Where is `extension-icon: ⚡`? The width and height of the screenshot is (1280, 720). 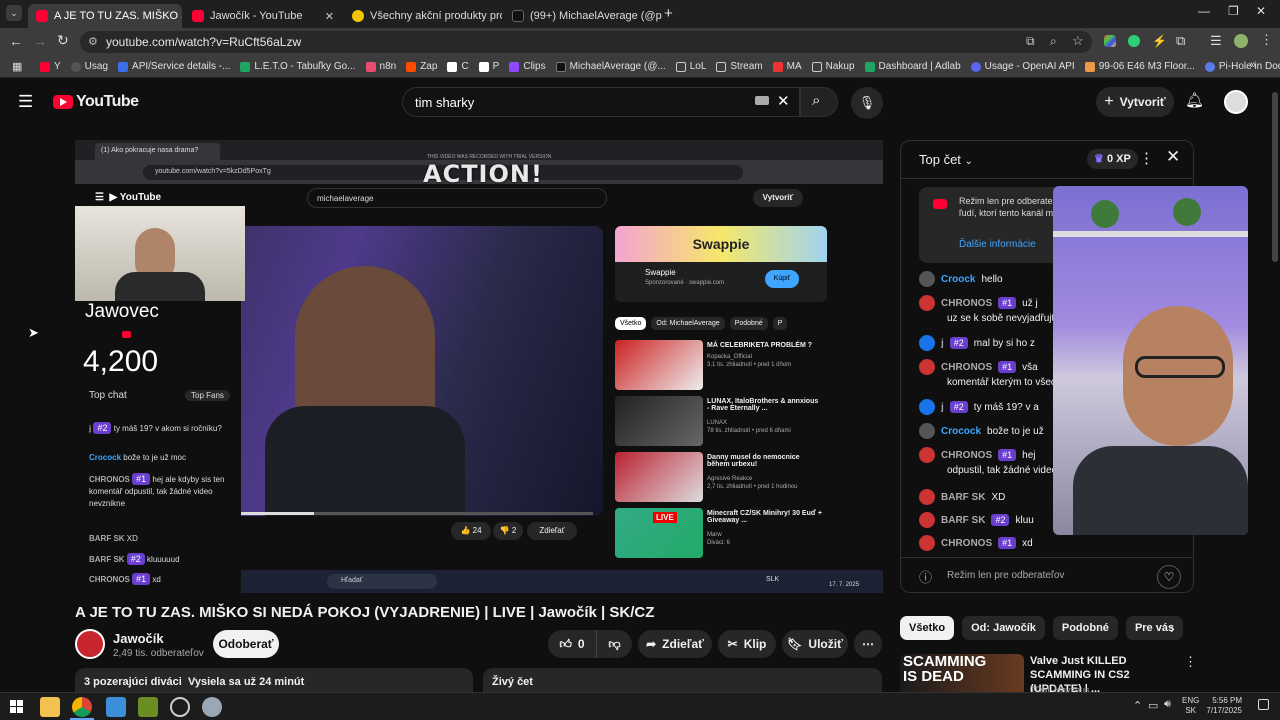
extension-icon: ⚡ is located at coordinates (1159, 41).